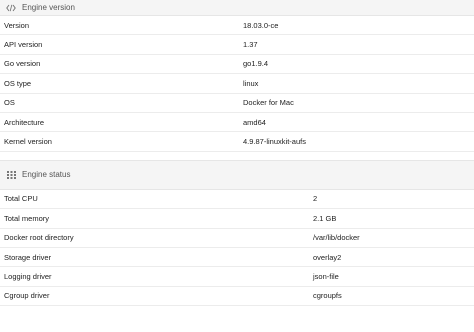  Describe the element at coordinates (237, 142) in the screenshot. I see `table-row: Kernel version 4.9.87-linuxkit-aufs` at that location.